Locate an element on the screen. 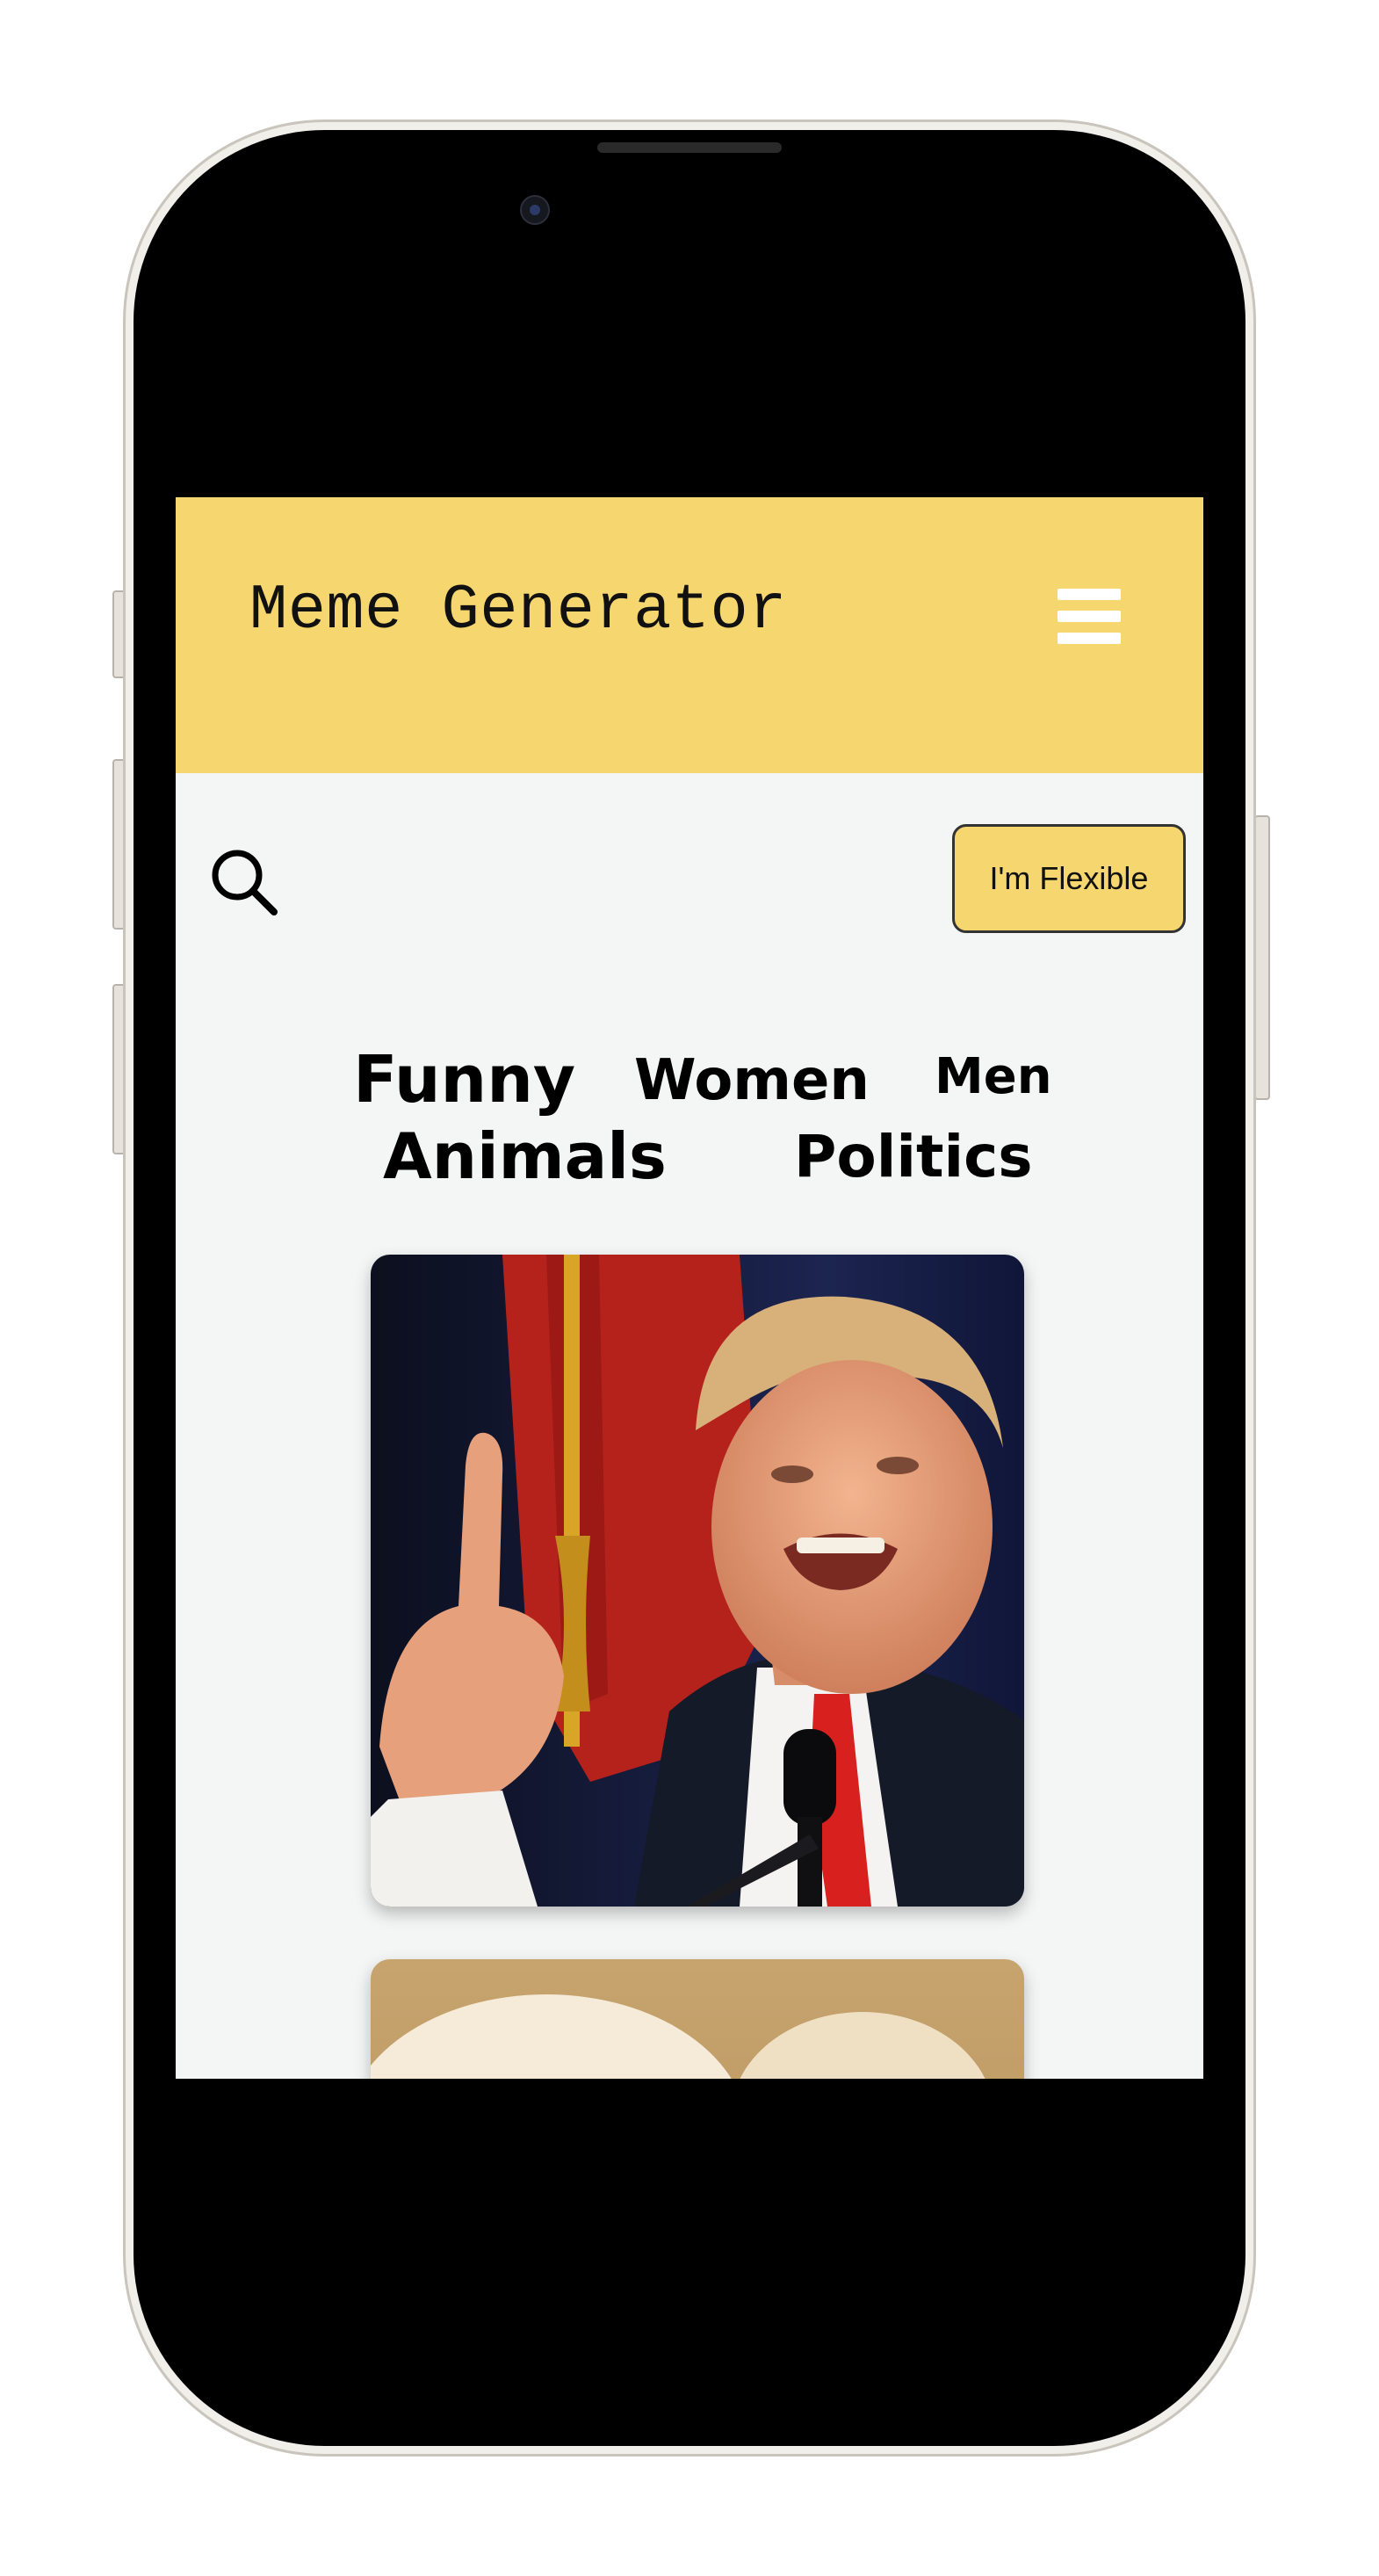  hamburger-menu-icon is located at coordinates (1089, 617).